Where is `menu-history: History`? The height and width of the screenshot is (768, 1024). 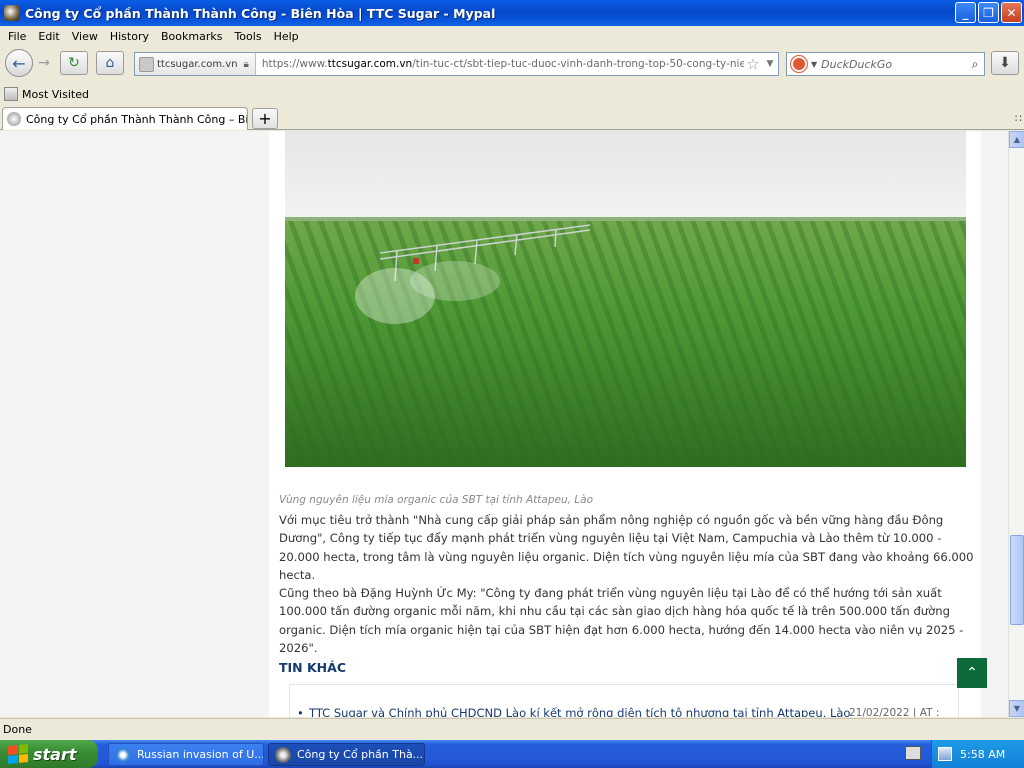
menu-history: History is located at coordinates (129, 36).